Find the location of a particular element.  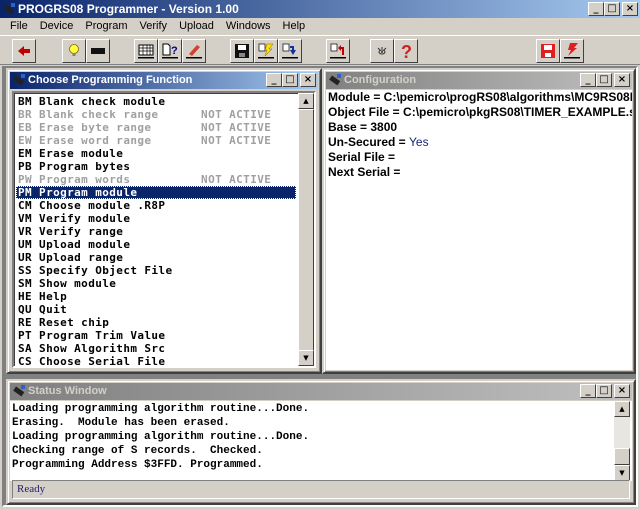

configuration-window-title-bar: Configuration _ □ × is located at coordinates (479, 80).